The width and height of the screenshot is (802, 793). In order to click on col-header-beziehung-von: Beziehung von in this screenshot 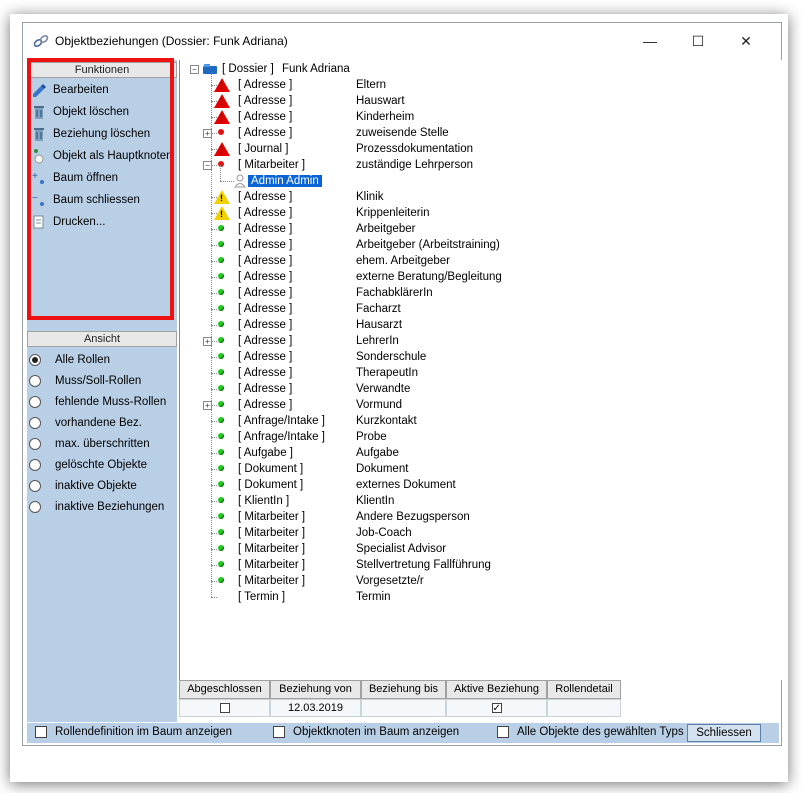, I will do `click(315, 689)`.